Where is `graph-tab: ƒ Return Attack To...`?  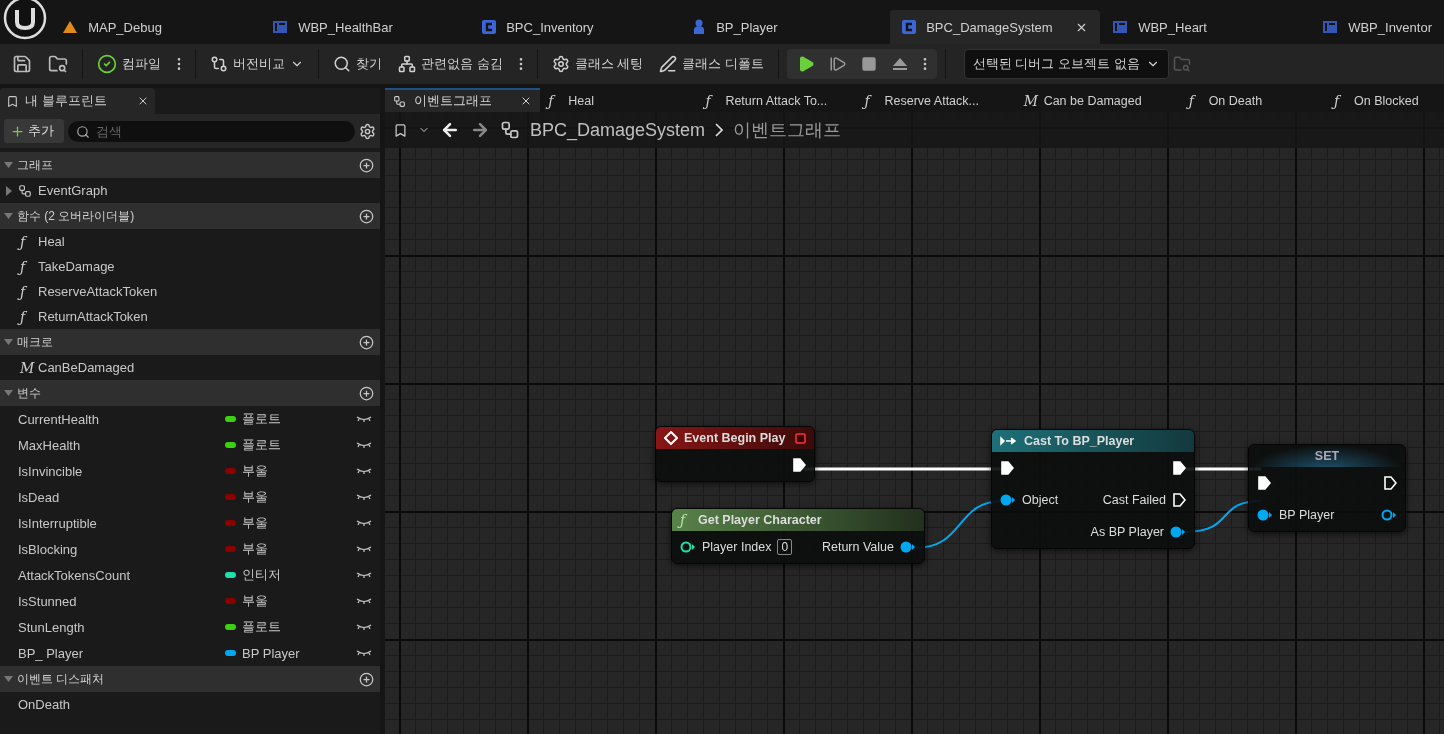 graph-tab: ƒ Return Attack To... is located at coordinates (777, 100).